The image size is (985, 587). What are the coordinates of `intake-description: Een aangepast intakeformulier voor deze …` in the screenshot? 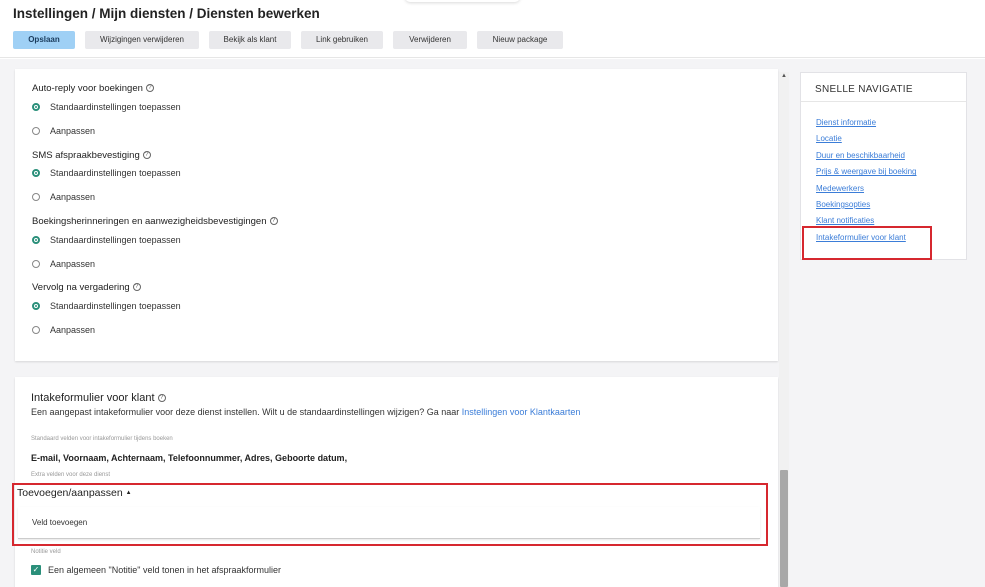 It's located at (306, 412).